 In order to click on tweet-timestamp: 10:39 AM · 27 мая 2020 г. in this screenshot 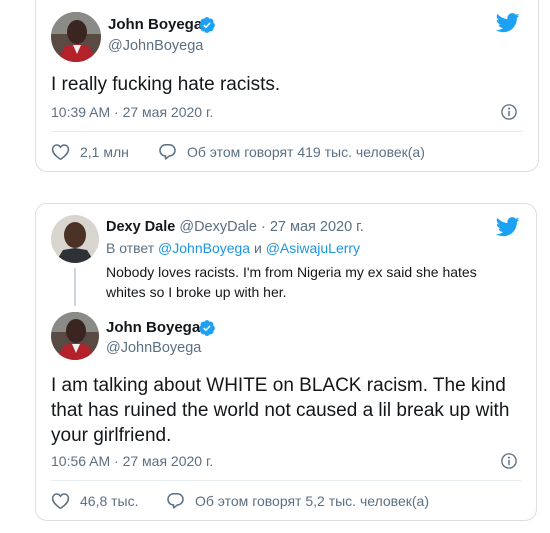, I will do `click(132, 112)`.